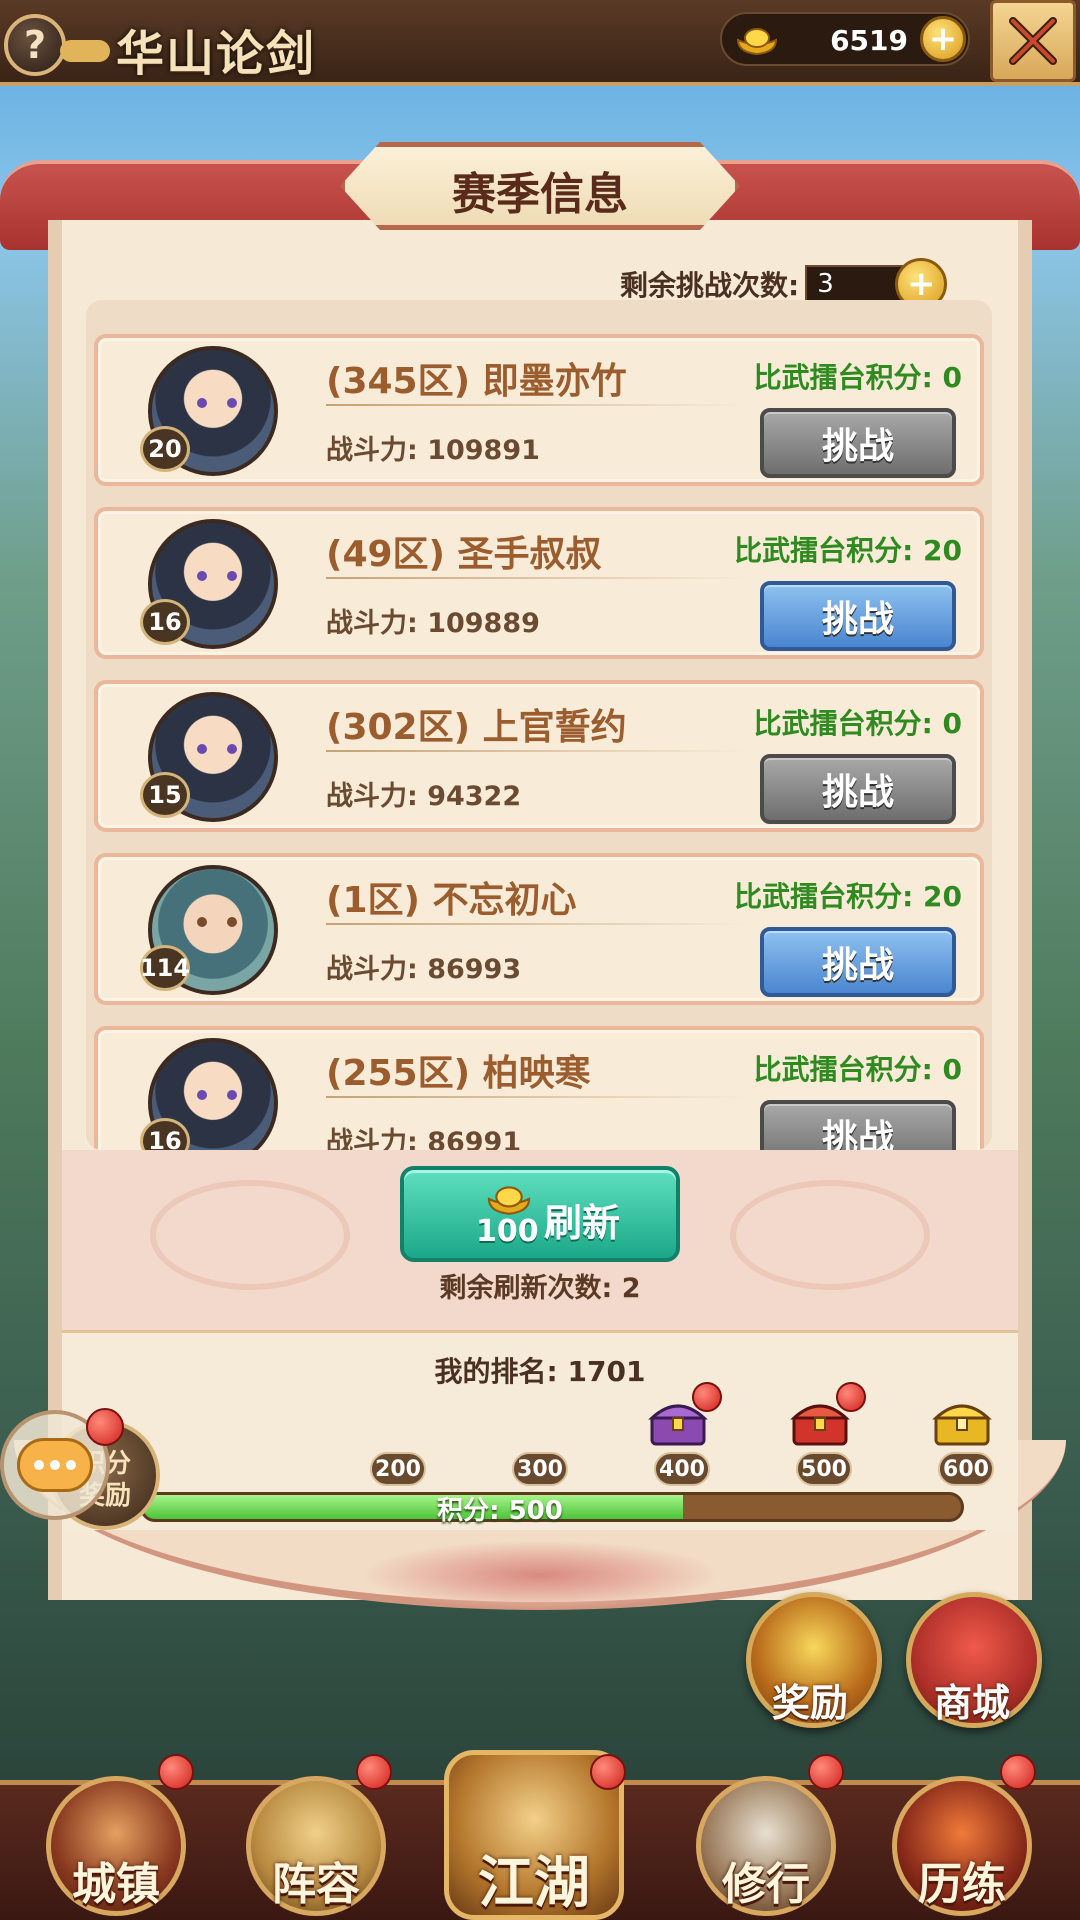 This screenshot has height=1920, width=1080. What do you see at coordinates (476, 727) in the screenshot?
I see `player-name: (302区) 上官誓约` at bounding box center [476, 727].